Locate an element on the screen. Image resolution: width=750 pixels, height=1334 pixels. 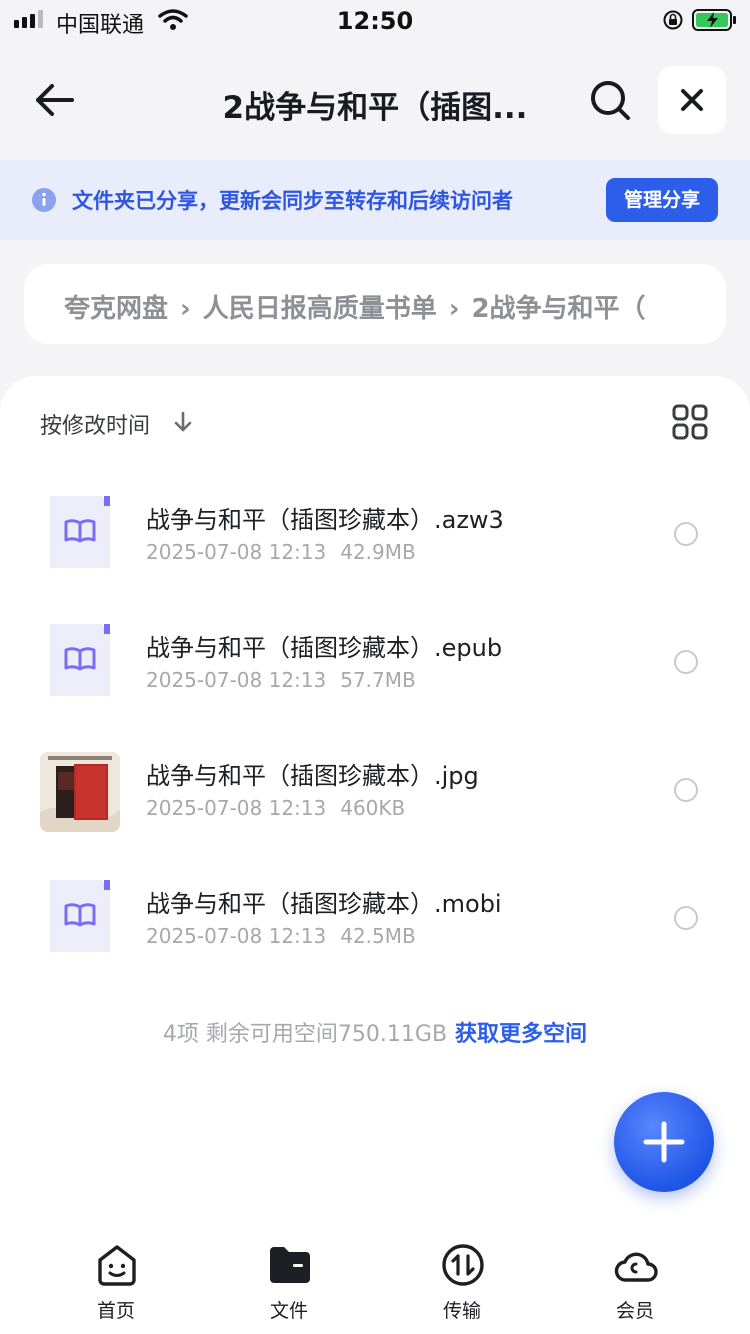
tab-files: 文件 is located at coordinates (289, 1287).